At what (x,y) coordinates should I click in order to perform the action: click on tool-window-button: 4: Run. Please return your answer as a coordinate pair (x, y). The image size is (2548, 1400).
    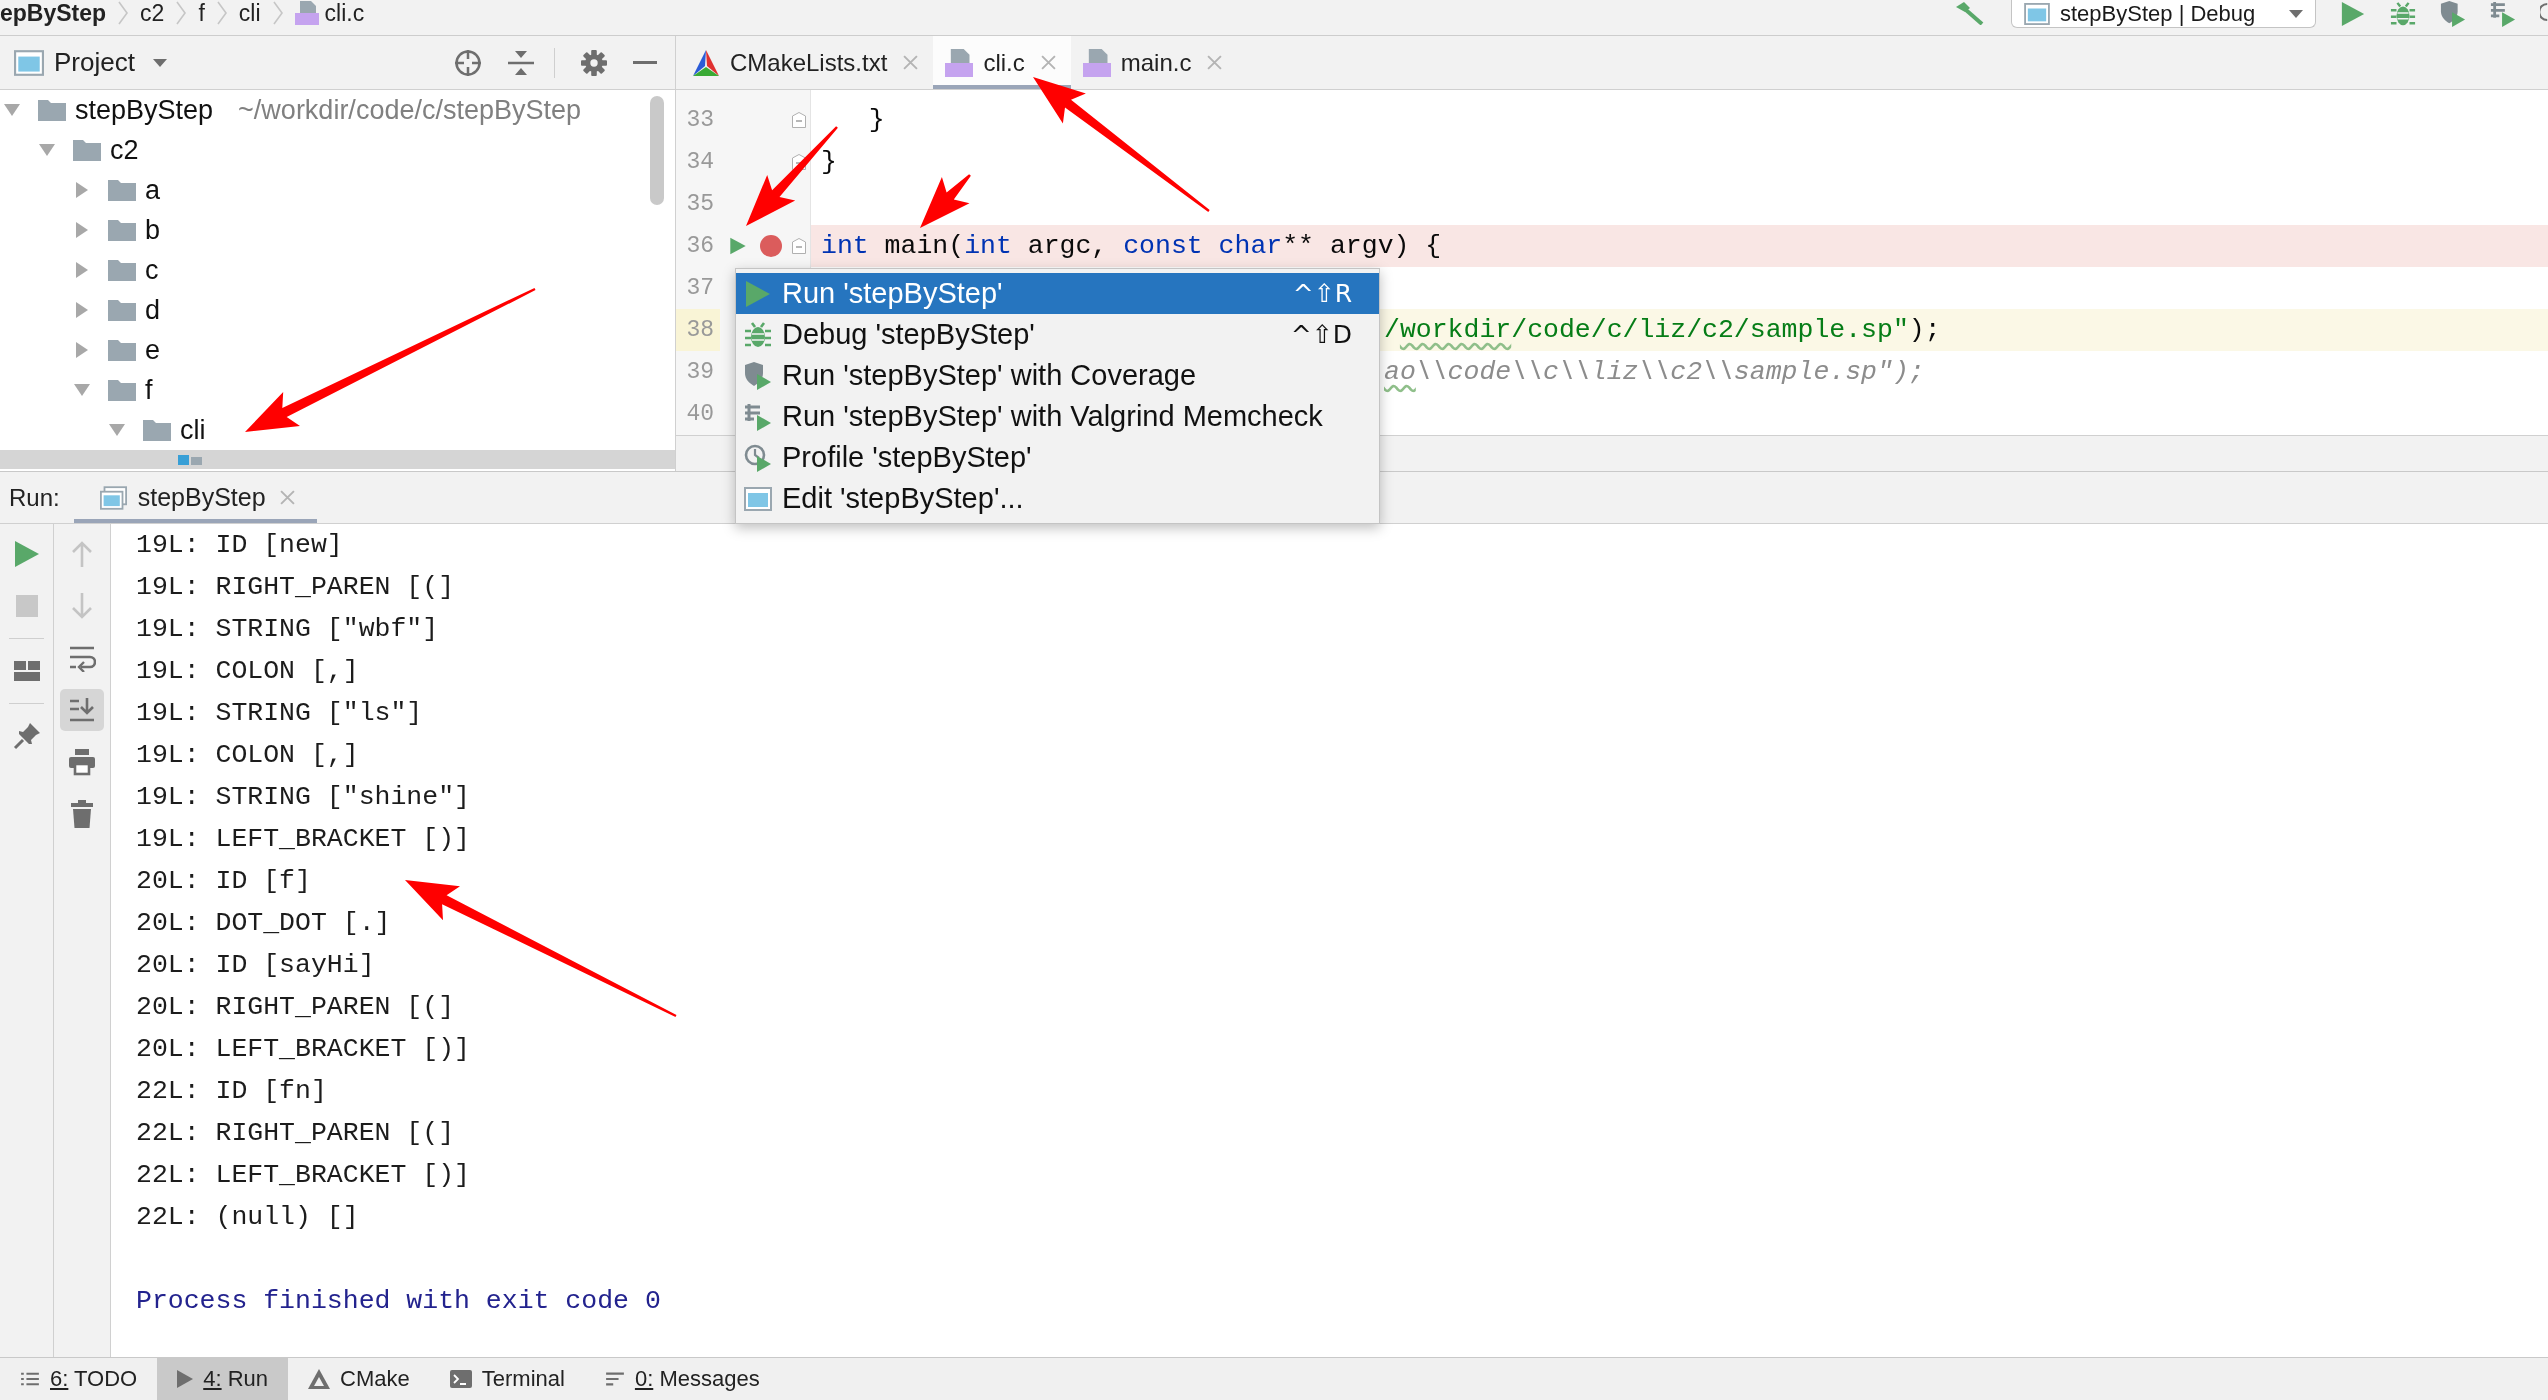
    Looking at the image, I should click on (223, 1379).